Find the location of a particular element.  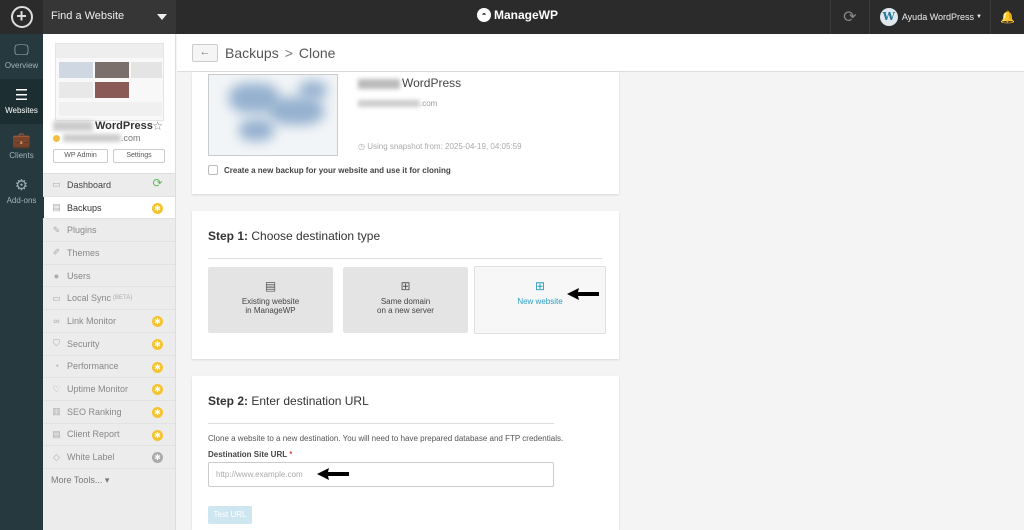

rail-addons: ⚙ Add-ons is located at coordinates (21, 191).